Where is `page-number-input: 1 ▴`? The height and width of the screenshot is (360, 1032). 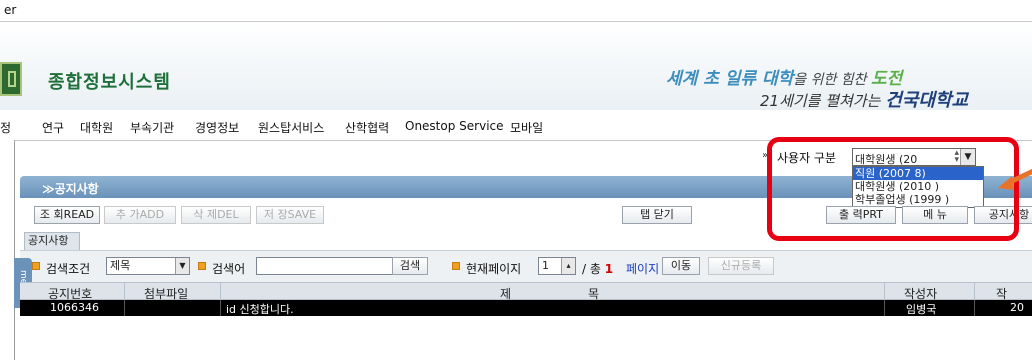
page-number-input: 1 ▴ is located at coordinates (557, 266).